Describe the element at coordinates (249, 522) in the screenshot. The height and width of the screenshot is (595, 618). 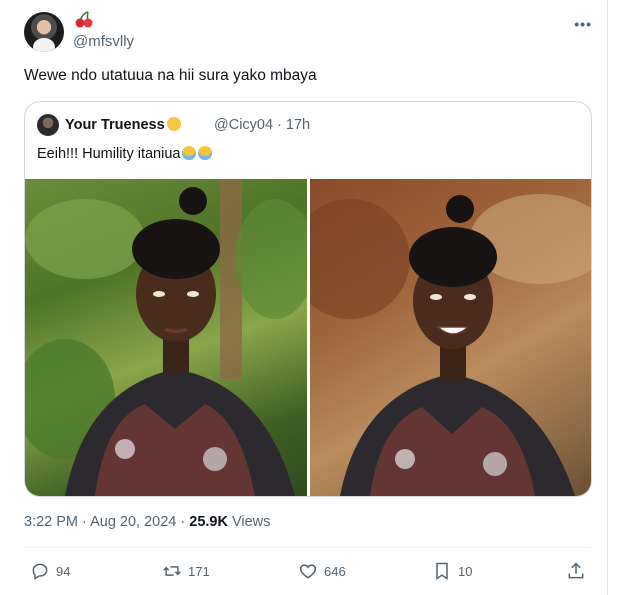
I see `views-label: Views` at that location.